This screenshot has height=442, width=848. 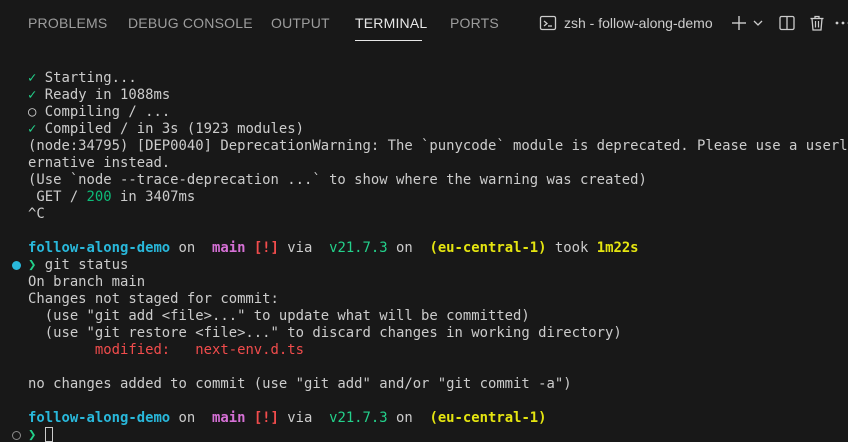 What do you see at coordinates (391, 23) in the screenshot?
I see `tab-terminal: TERMINAL` at bounding box center [391, 23].